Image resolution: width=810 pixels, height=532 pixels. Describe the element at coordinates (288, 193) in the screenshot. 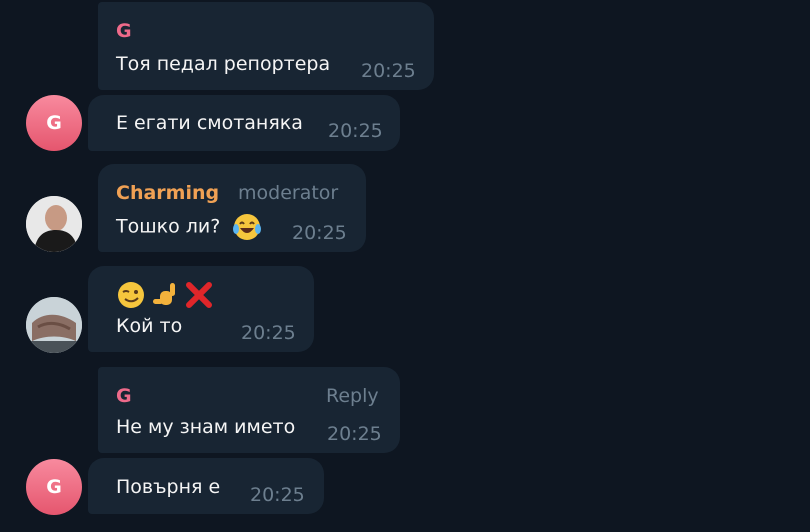

I see `role-badge: moderator` at that location.